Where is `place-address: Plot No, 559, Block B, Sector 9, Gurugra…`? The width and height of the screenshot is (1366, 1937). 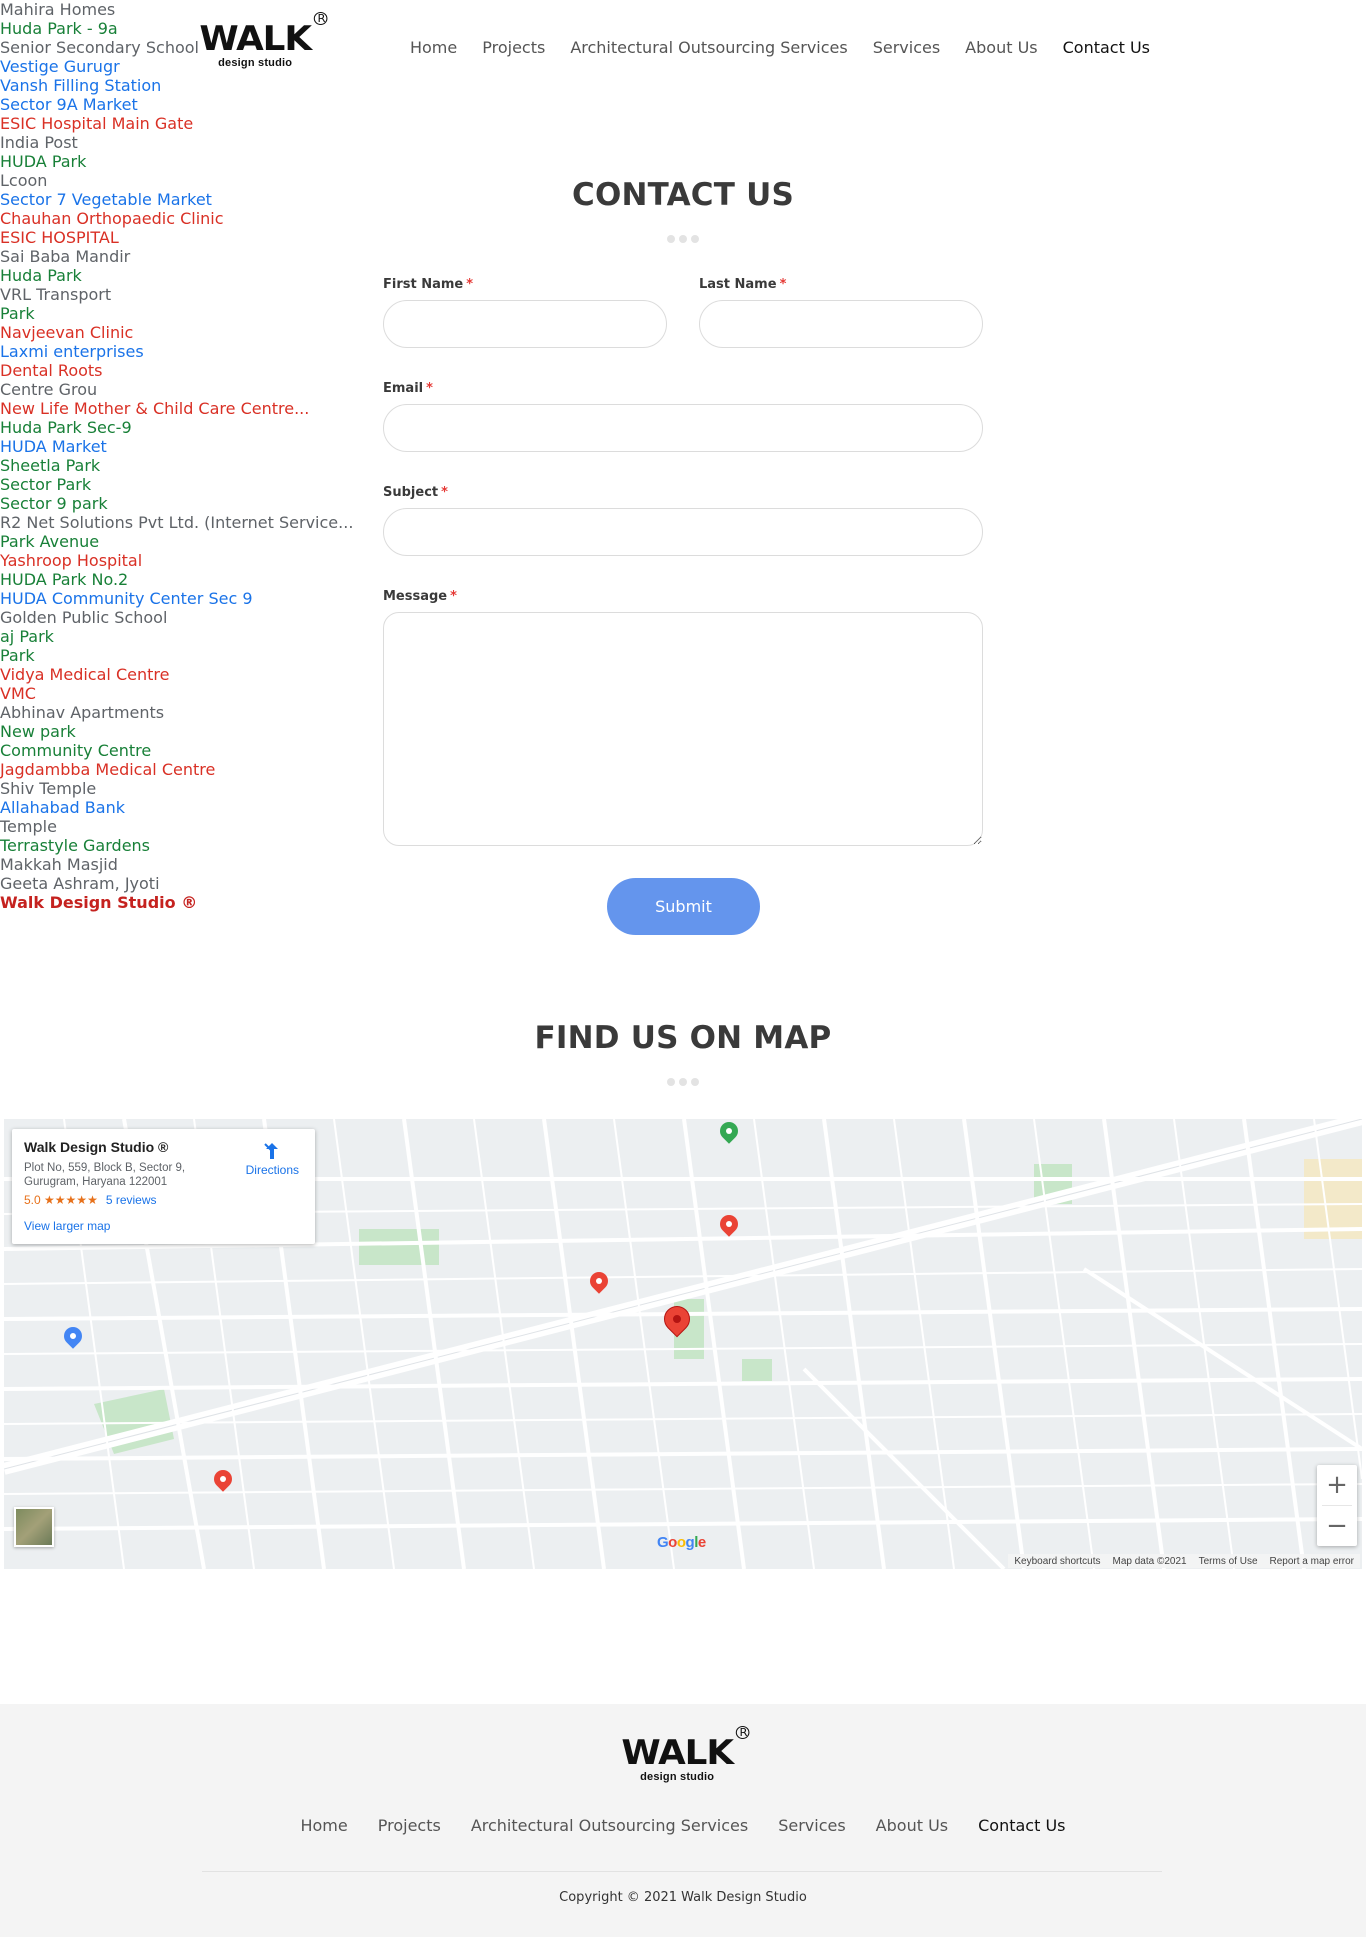 place-address: Plot No, 559, Block B, Sector 9, Gurugra… is located at coordinates (105, 1175).